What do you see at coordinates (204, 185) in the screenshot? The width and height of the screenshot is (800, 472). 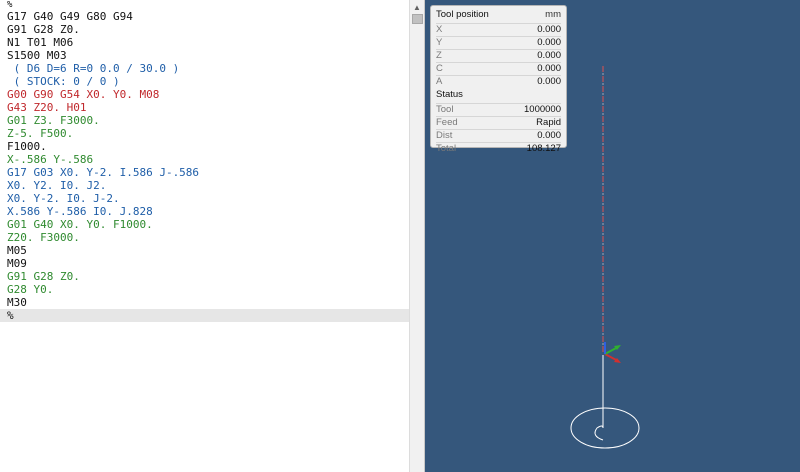 I see `code-line: X0. Y2. I0. J2.` at bounding box center [204, 185].